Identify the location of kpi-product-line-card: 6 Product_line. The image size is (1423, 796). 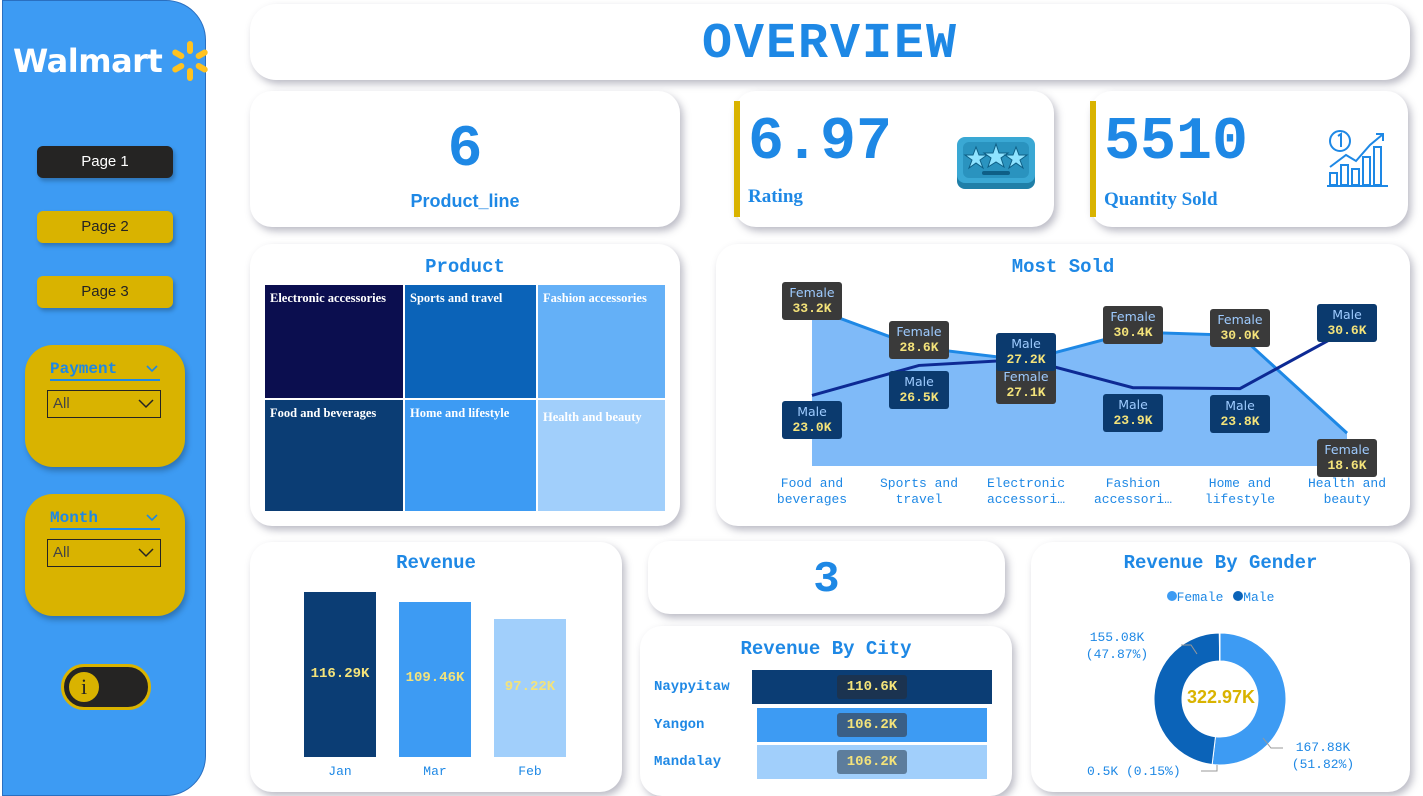
(465, 159).